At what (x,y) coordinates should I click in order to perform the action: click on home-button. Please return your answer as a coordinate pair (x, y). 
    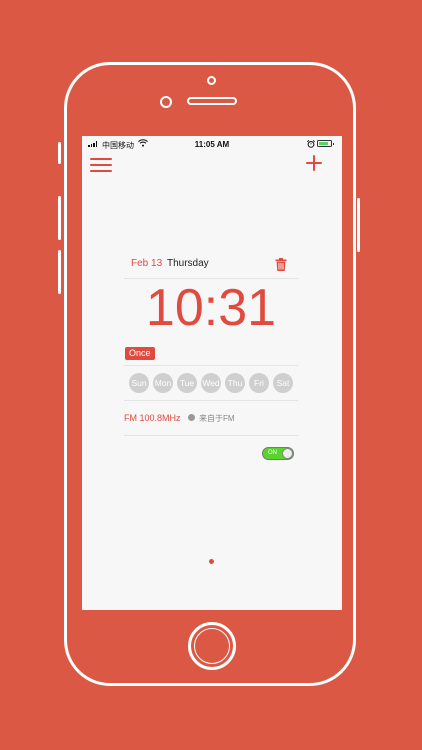
    Looking at the image, I should click on (212, 646).